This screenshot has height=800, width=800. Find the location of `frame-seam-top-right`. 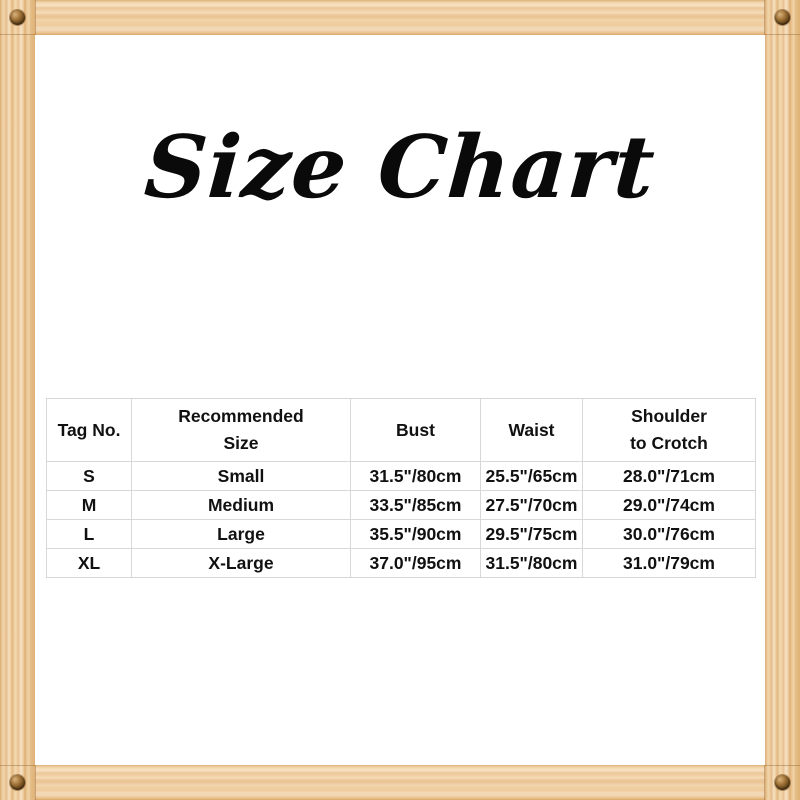

frame-seam-top-right is located at coordinates (764, 17).